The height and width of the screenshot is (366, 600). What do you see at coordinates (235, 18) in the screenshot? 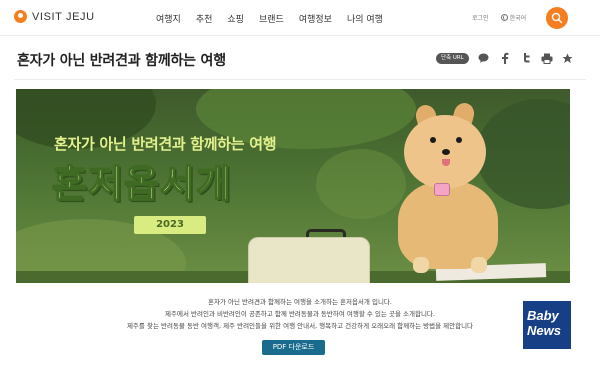
I see `menu-item-shopping: 쇼핑` at bounding box center [235, 18].